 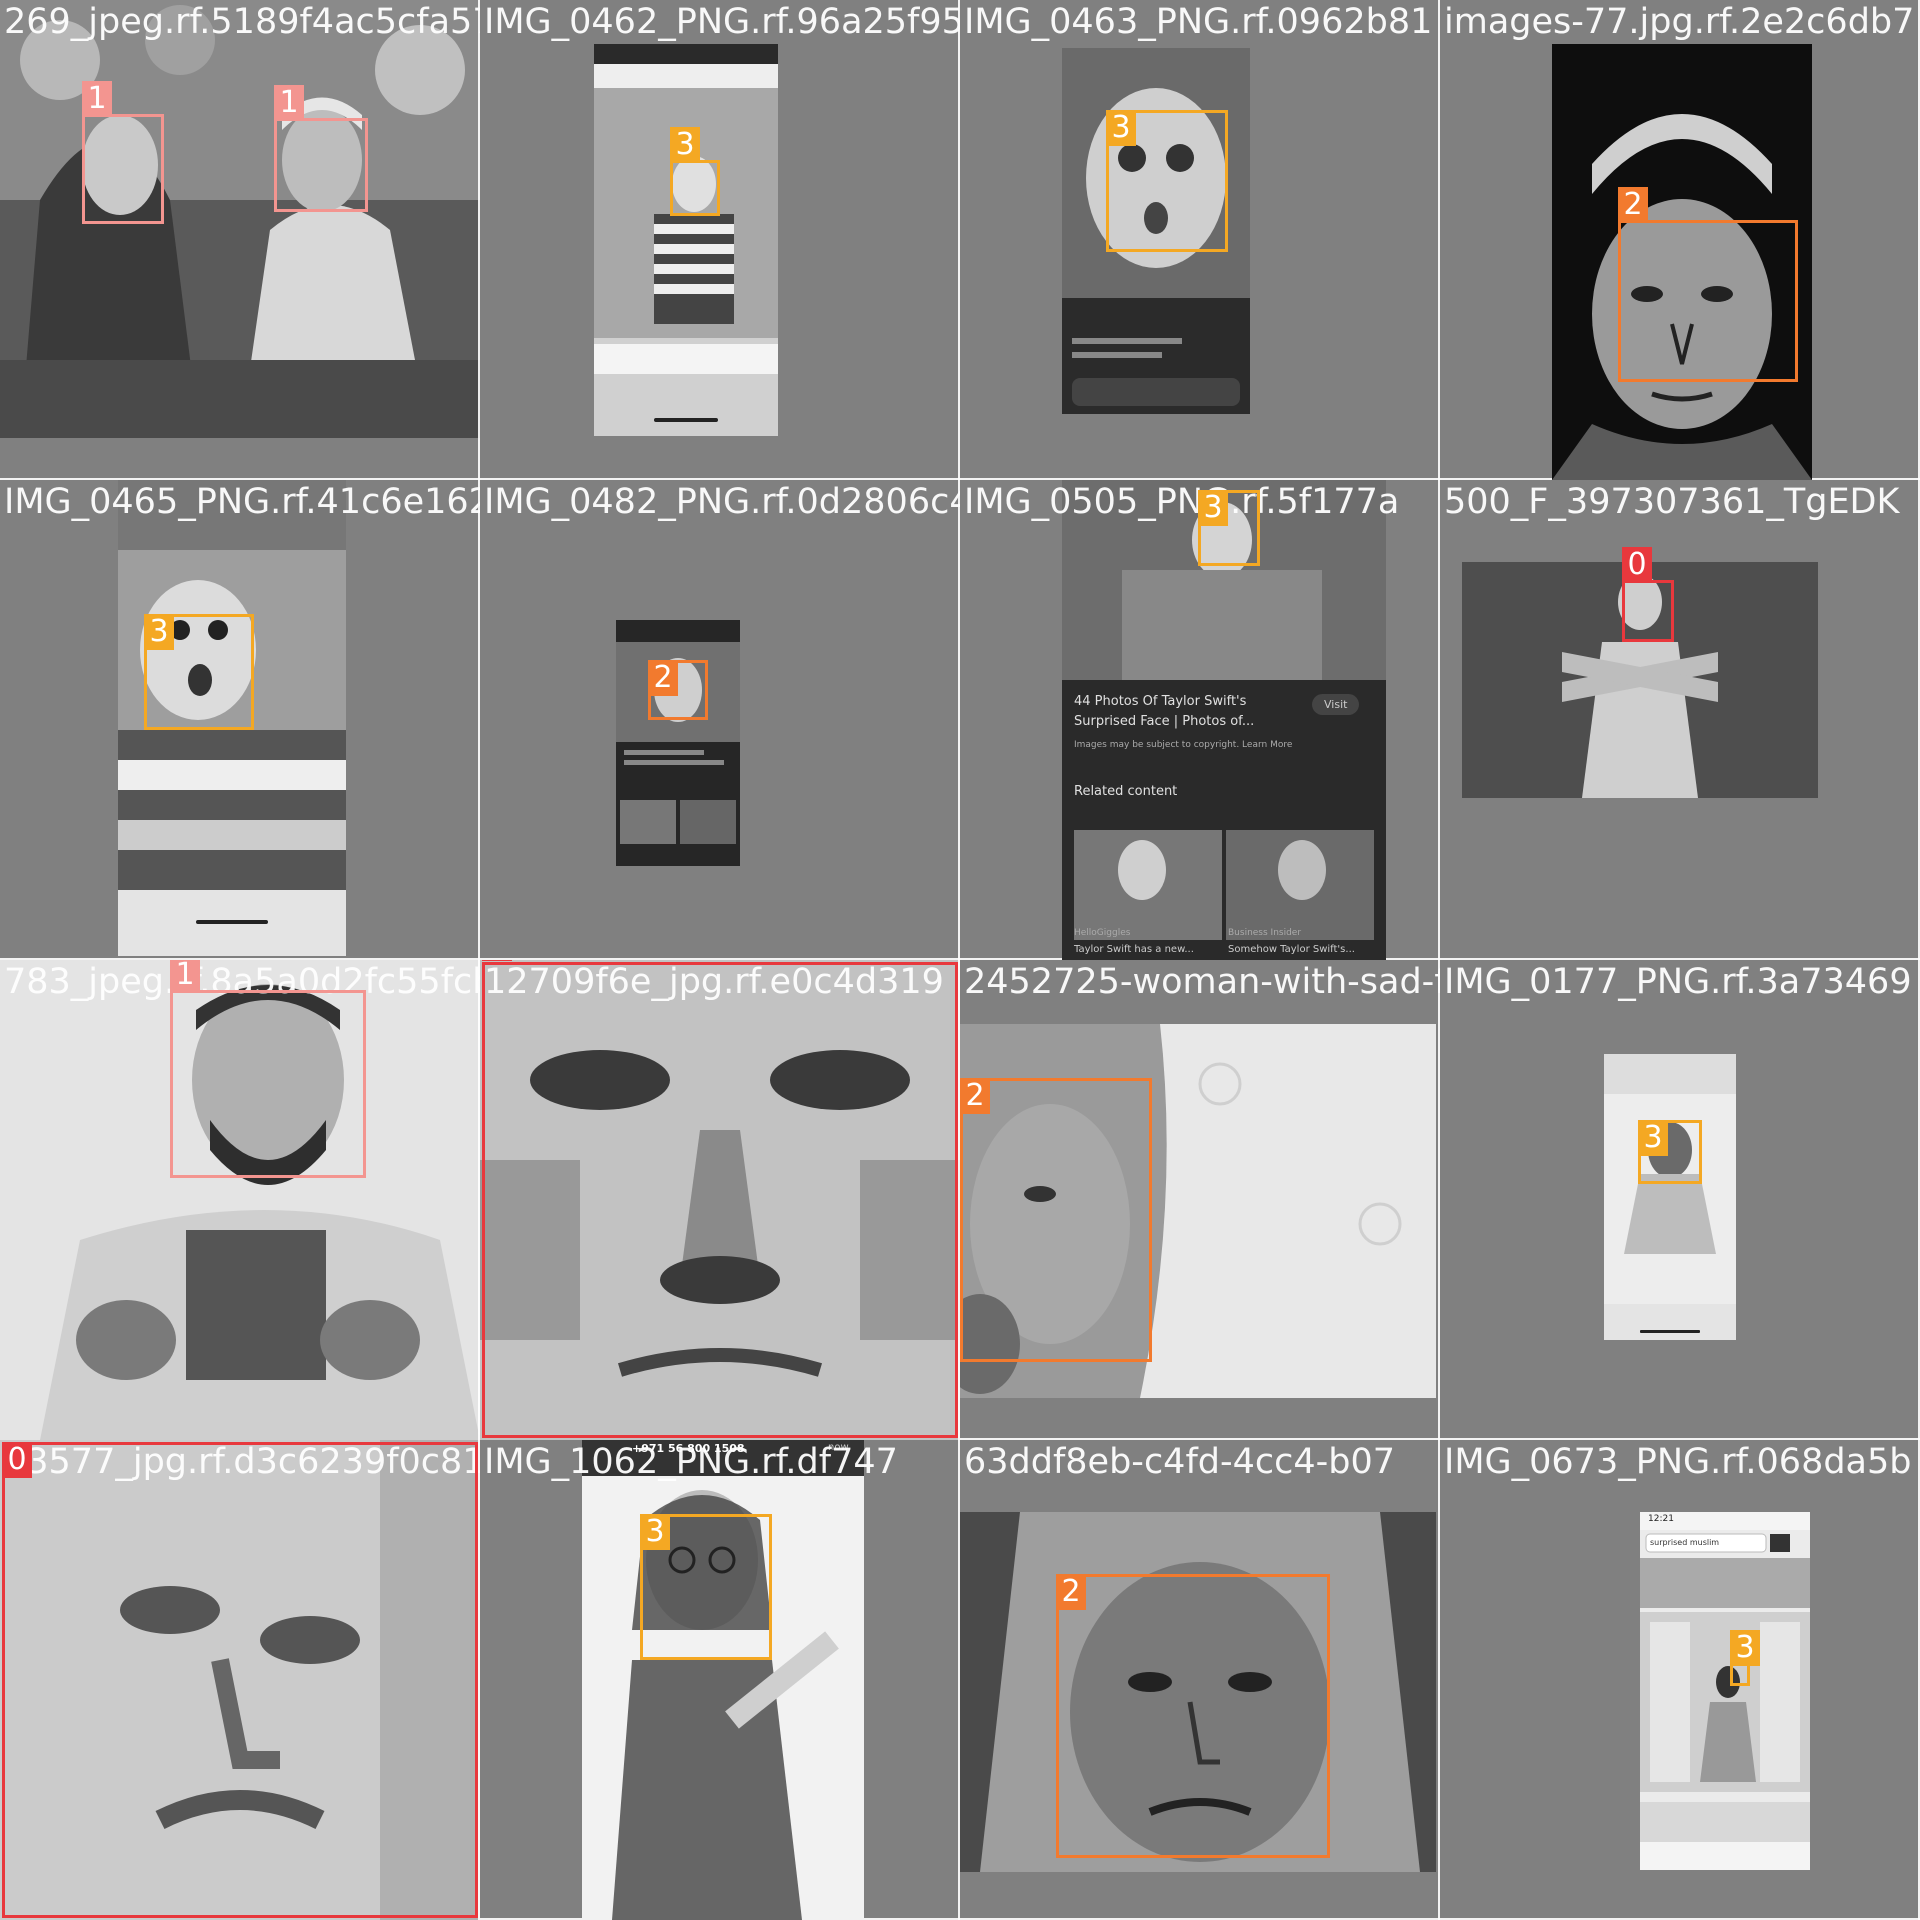 I want to click on tile-filename: 63ddf8eb-c4fd-4cc4-b07, so click(x=1180, y=1462).